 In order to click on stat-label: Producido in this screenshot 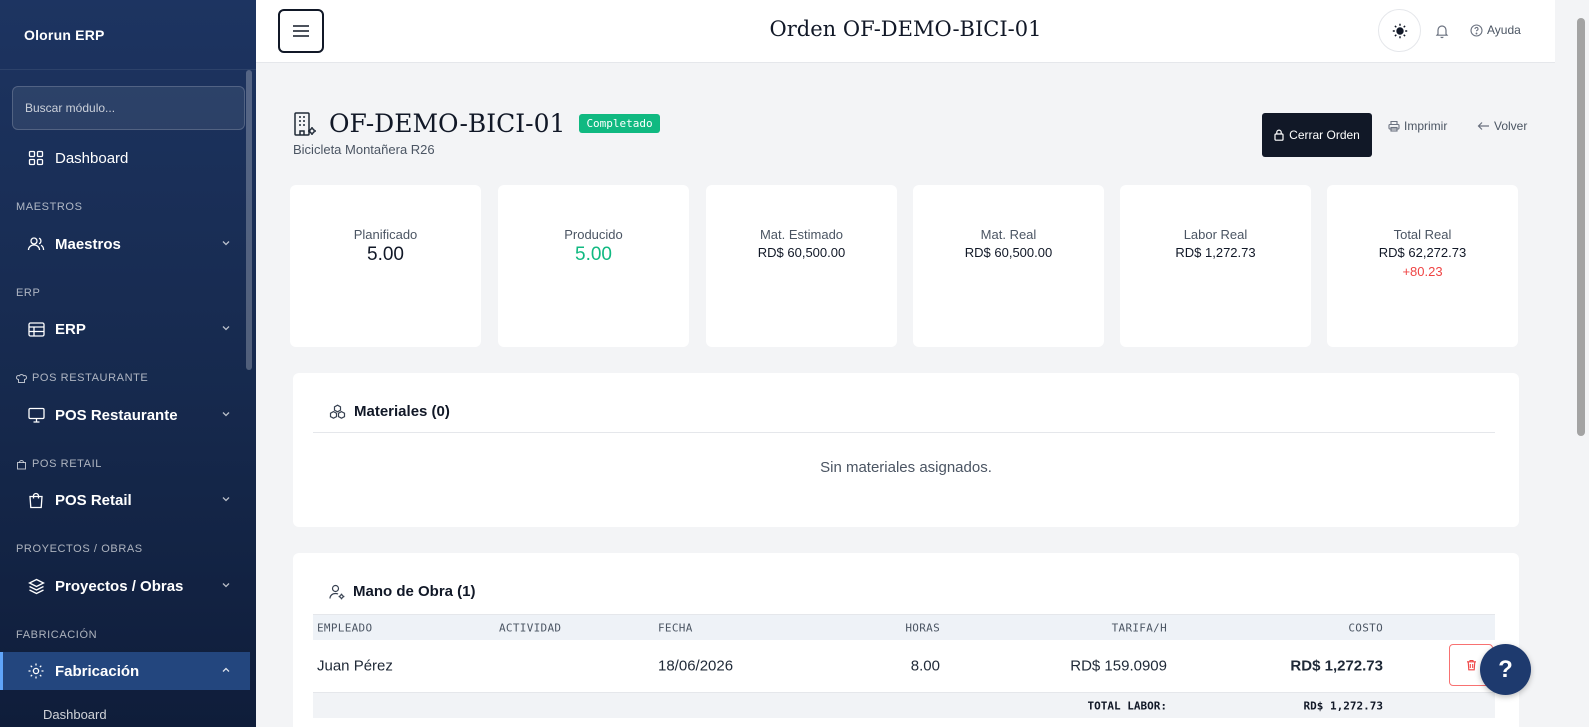, I will do `click(593, 234)`.